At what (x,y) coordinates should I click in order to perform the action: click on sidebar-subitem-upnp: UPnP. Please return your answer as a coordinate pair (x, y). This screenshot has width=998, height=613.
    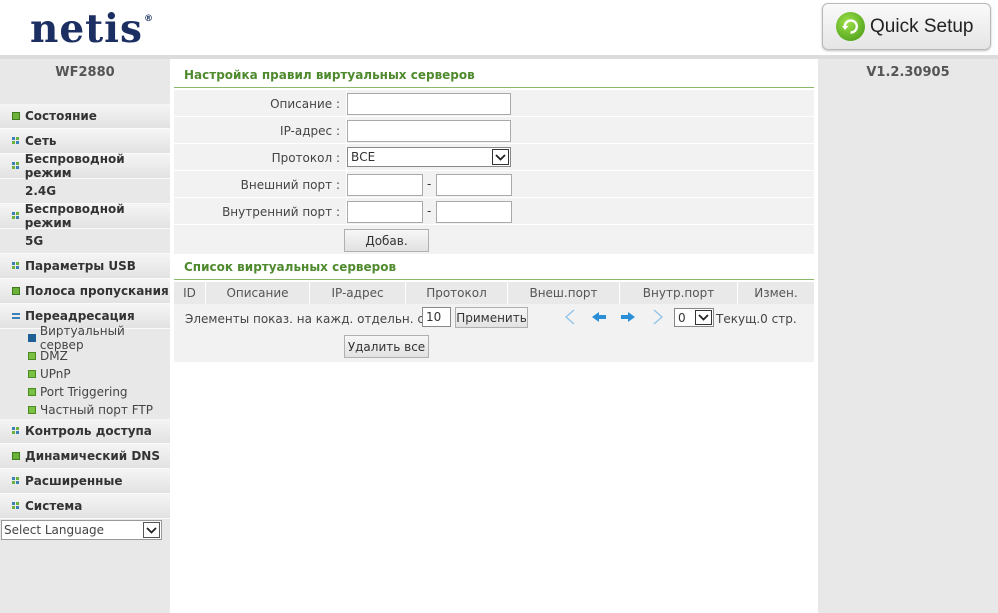
    Looking at the image, I should click on (85, 374).